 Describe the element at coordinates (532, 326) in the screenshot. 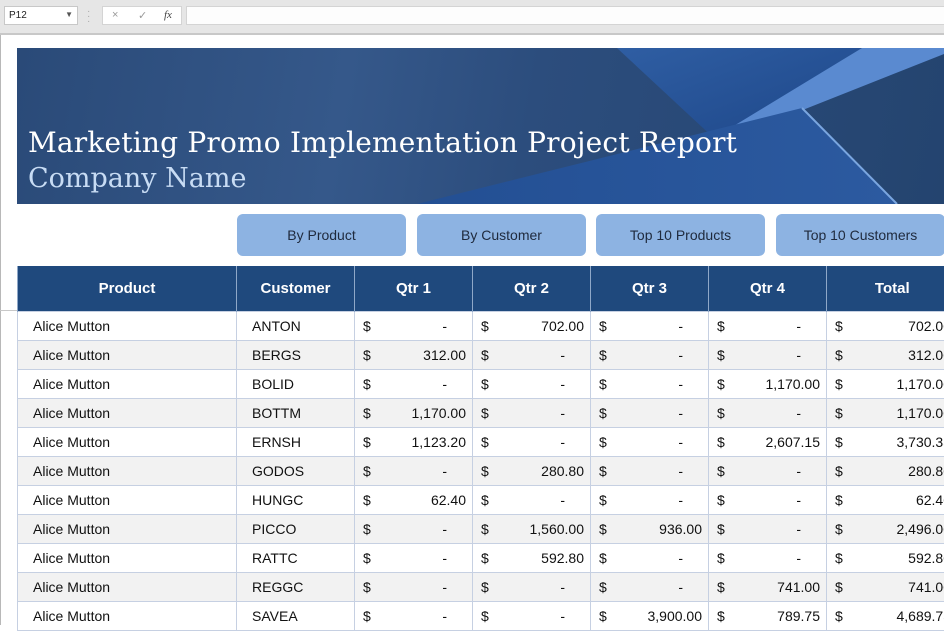

I see `q2-cell: $702.00` at that location.